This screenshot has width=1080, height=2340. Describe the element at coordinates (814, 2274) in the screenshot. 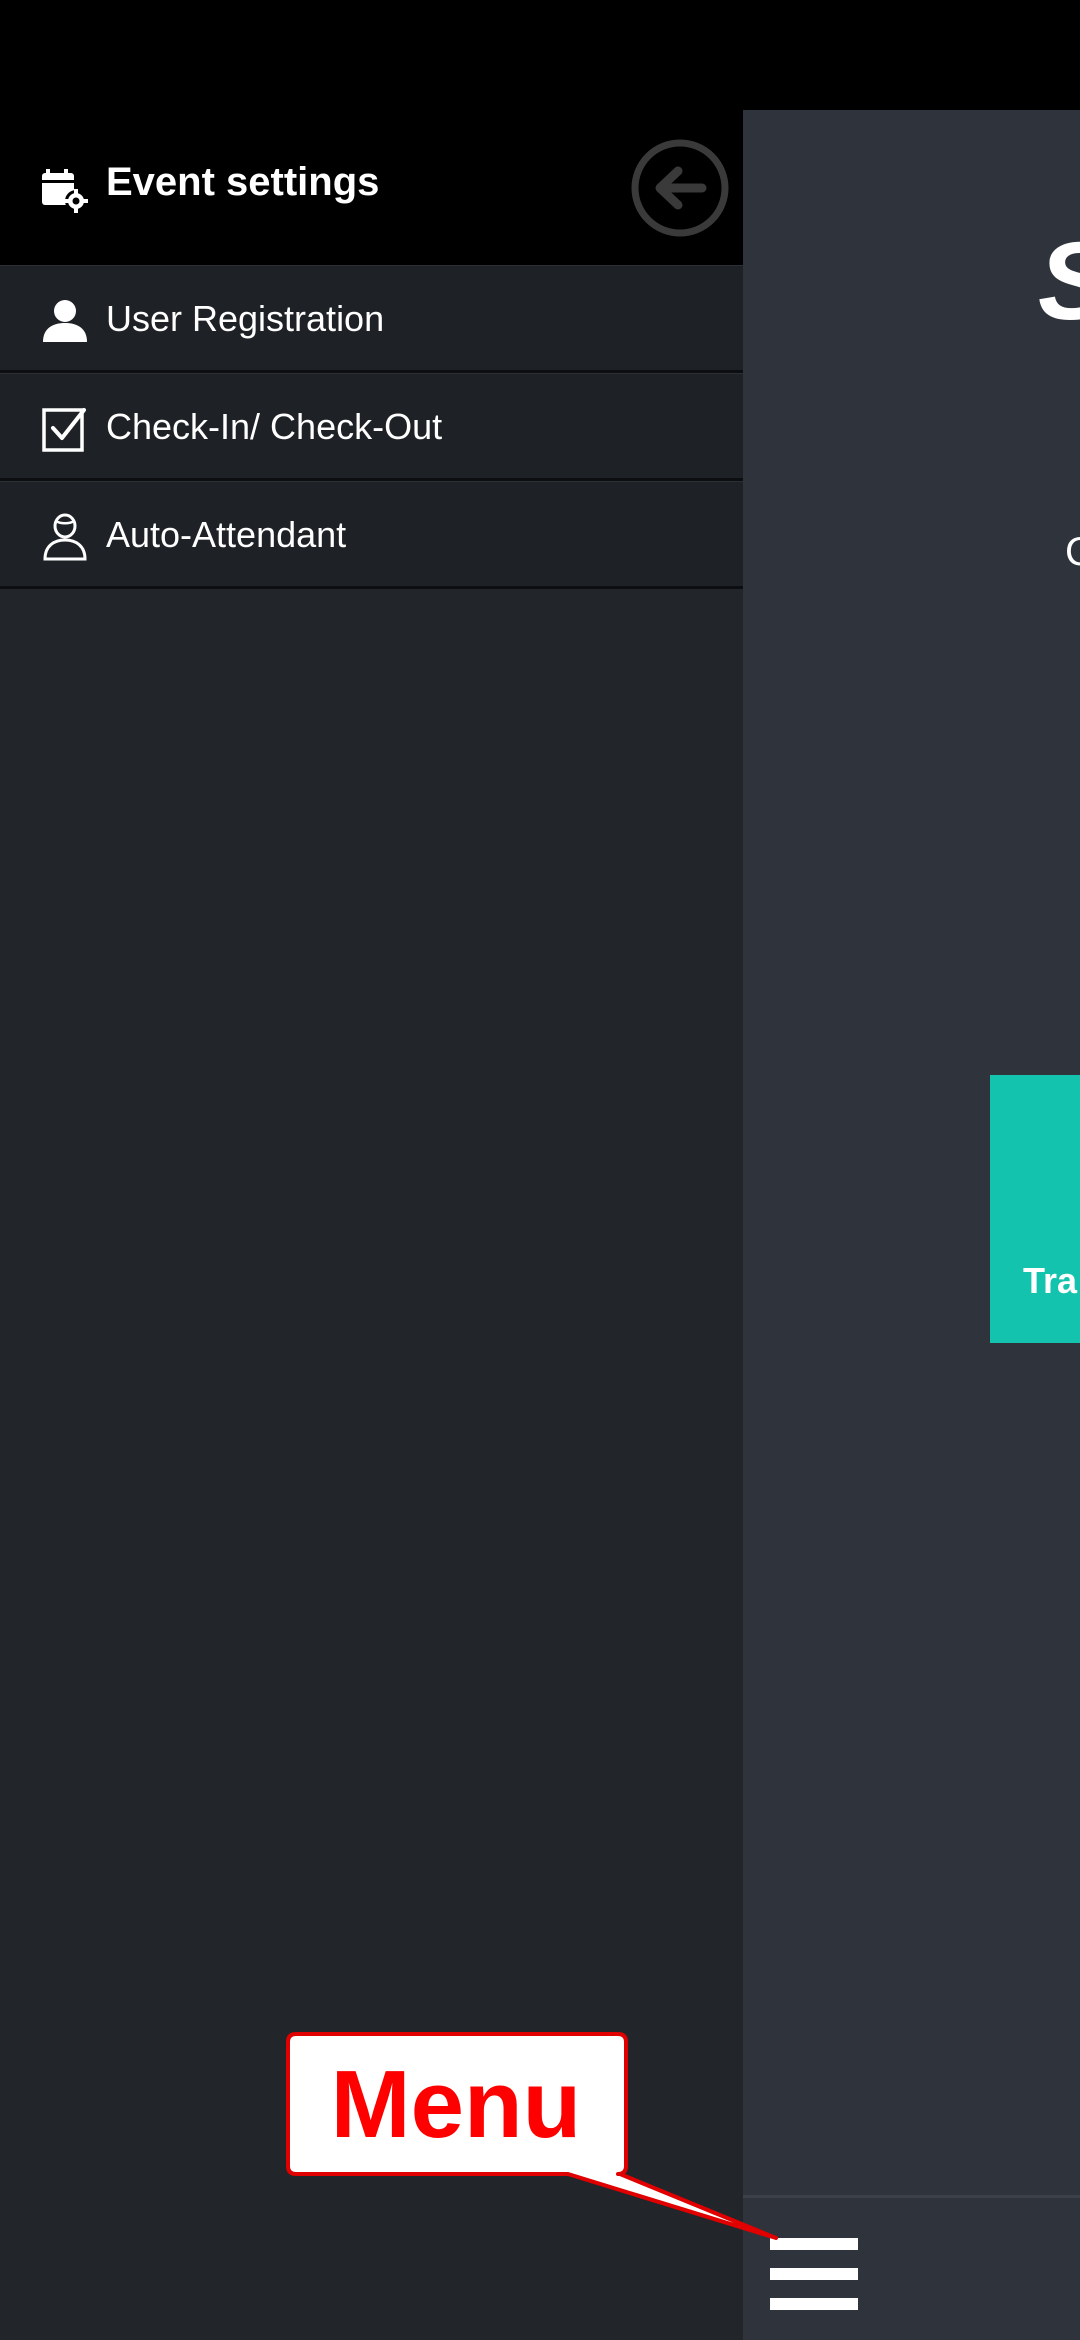

I see `hamburger-menu-icon` at that location.